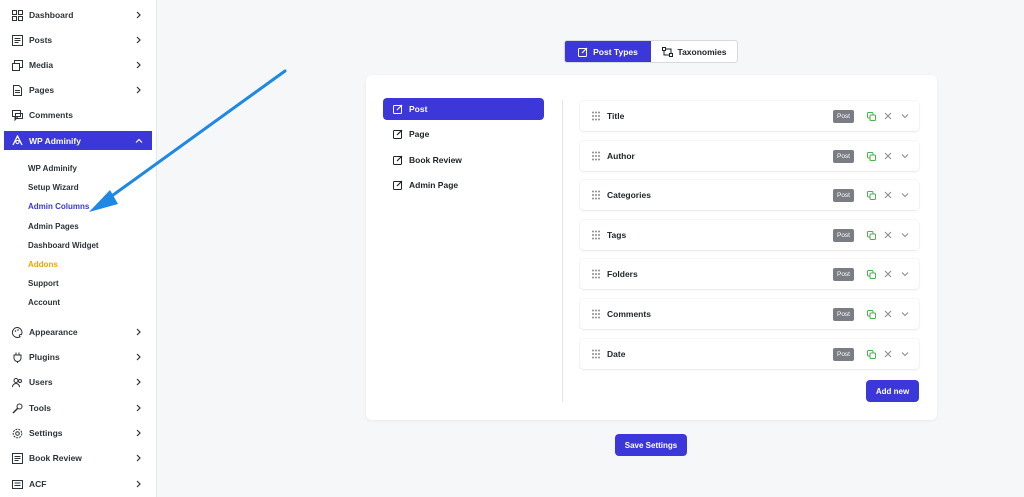 The width and height of the screenshot is (1024, 497). I want to click on sidebar-item-posts: Posts, so click(78, 40).